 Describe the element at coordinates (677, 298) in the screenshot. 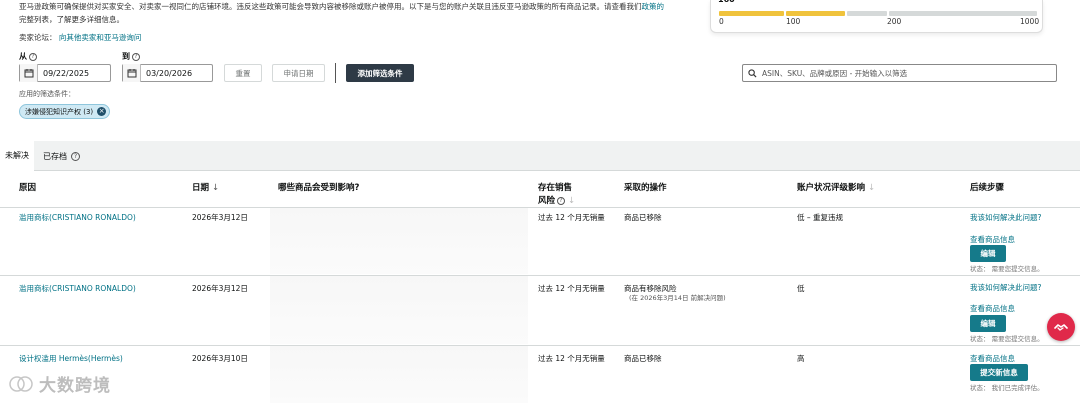

I see `row-action-deadline: (在 2026年3月14日 前解决问题)` at that location.